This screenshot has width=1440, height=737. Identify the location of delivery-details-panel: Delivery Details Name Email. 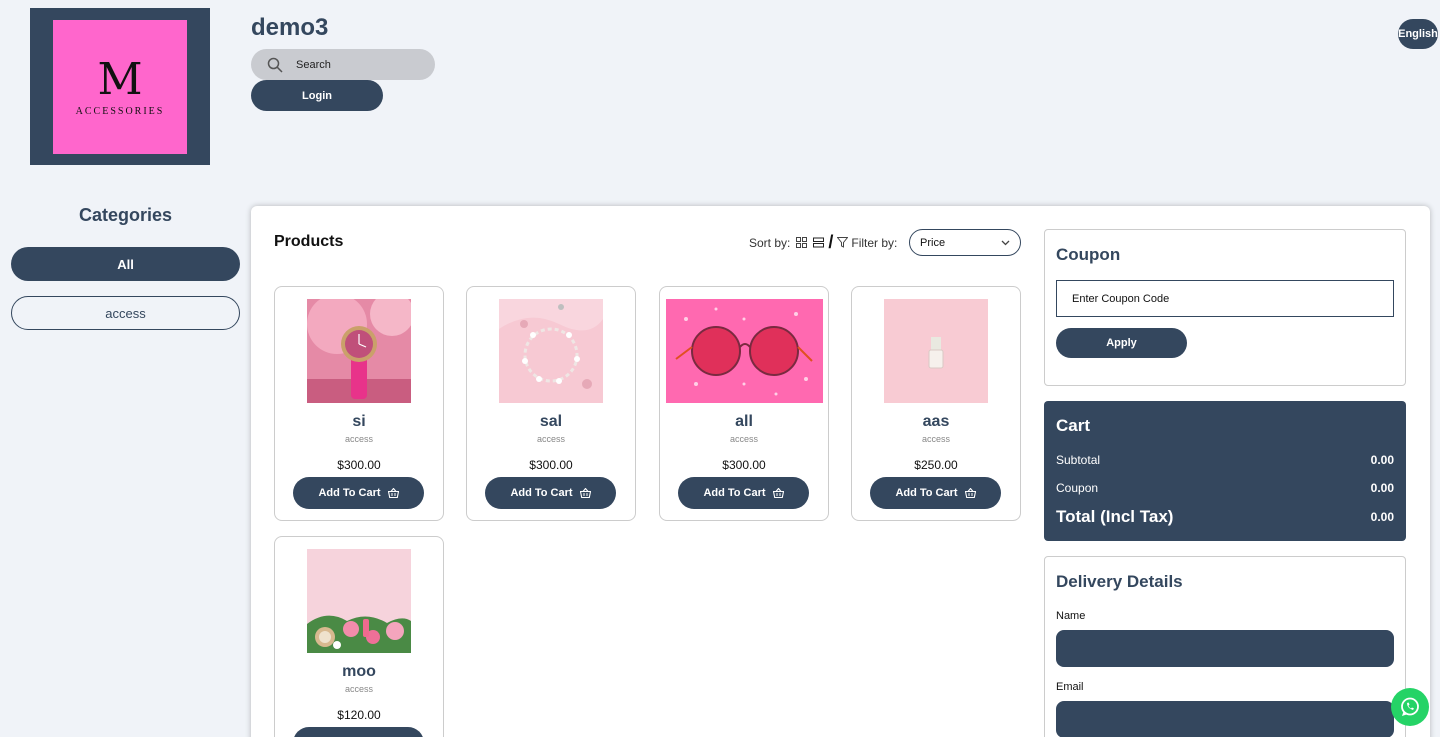
(1225, 646).